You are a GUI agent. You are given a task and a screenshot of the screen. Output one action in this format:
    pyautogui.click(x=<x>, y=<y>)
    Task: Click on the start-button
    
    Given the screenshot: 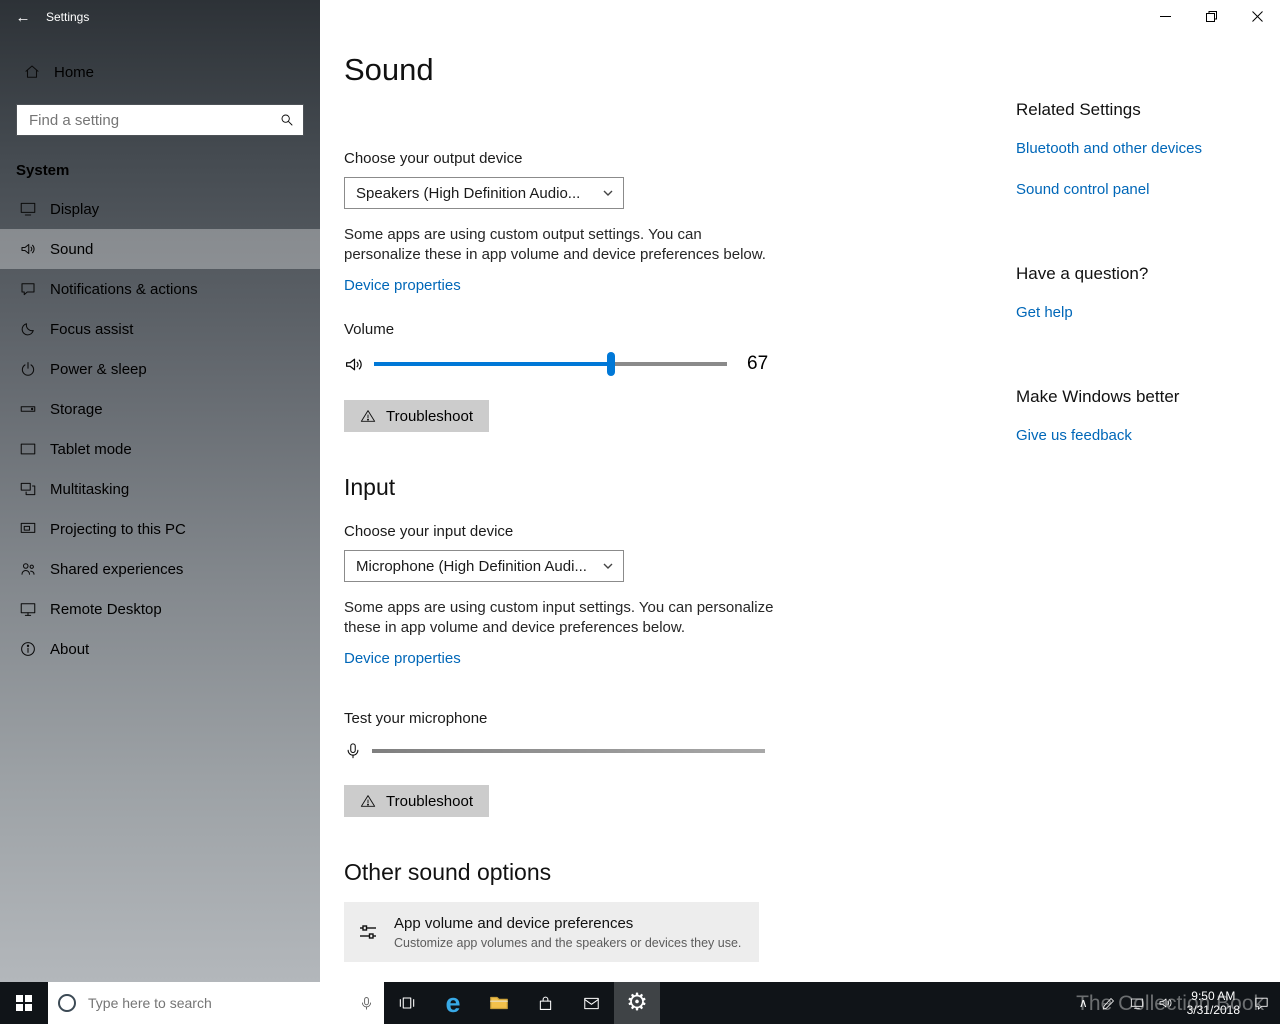 What is the action you would take?
    pyautogui.click(x=24, y=1003)
    